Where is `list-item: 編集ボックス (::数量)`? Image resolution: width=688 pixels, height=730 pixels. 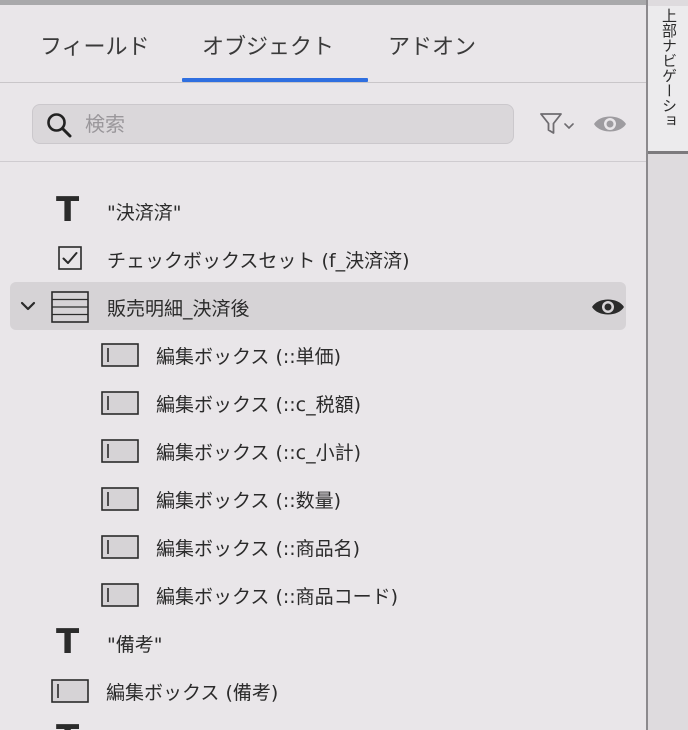
list-item: 編集ボックス (::数量) is located at coordinates (323, 498).